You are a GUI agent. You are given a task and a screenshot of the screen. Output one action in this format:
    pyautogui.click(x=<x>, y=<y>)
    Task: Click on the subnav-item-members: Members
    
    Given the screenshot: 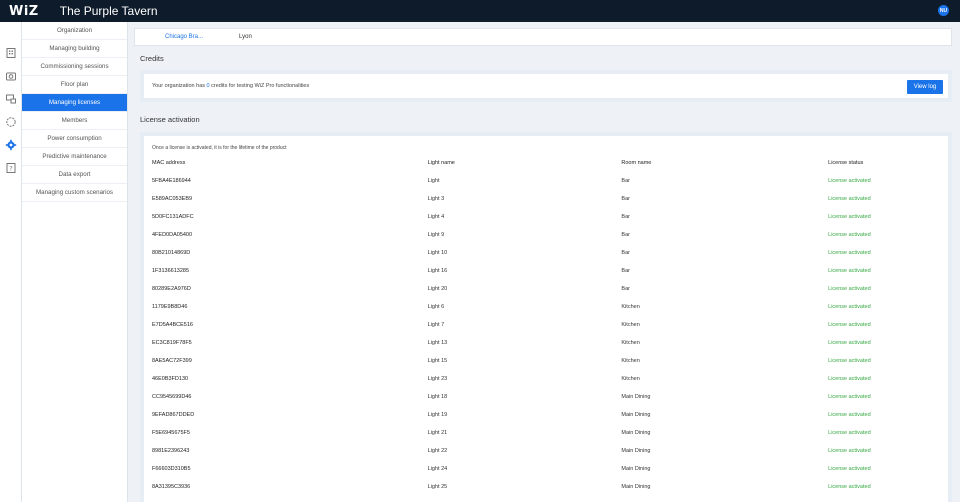 What is the action you would take?
    pyautogui.click(x=74, y=121)
    